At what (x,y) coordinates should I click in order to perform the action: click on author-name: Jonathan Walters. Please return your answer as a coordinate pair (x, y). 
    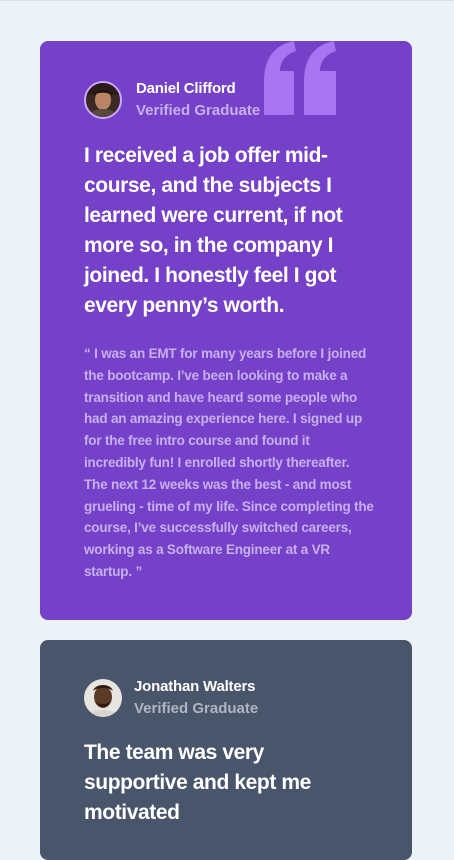
    Looking at the image, I should click on (195, 686).